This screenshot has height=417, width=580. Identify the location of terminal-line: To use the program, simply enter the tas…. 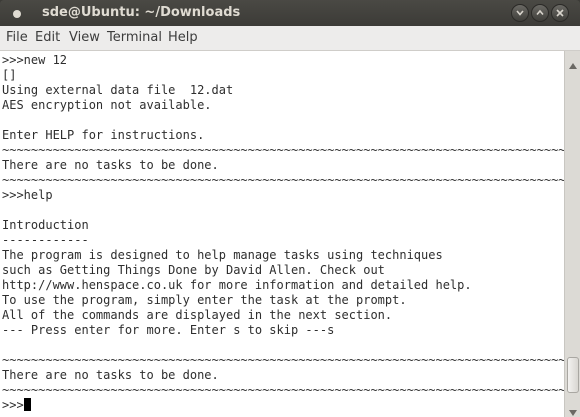
(204, 300).